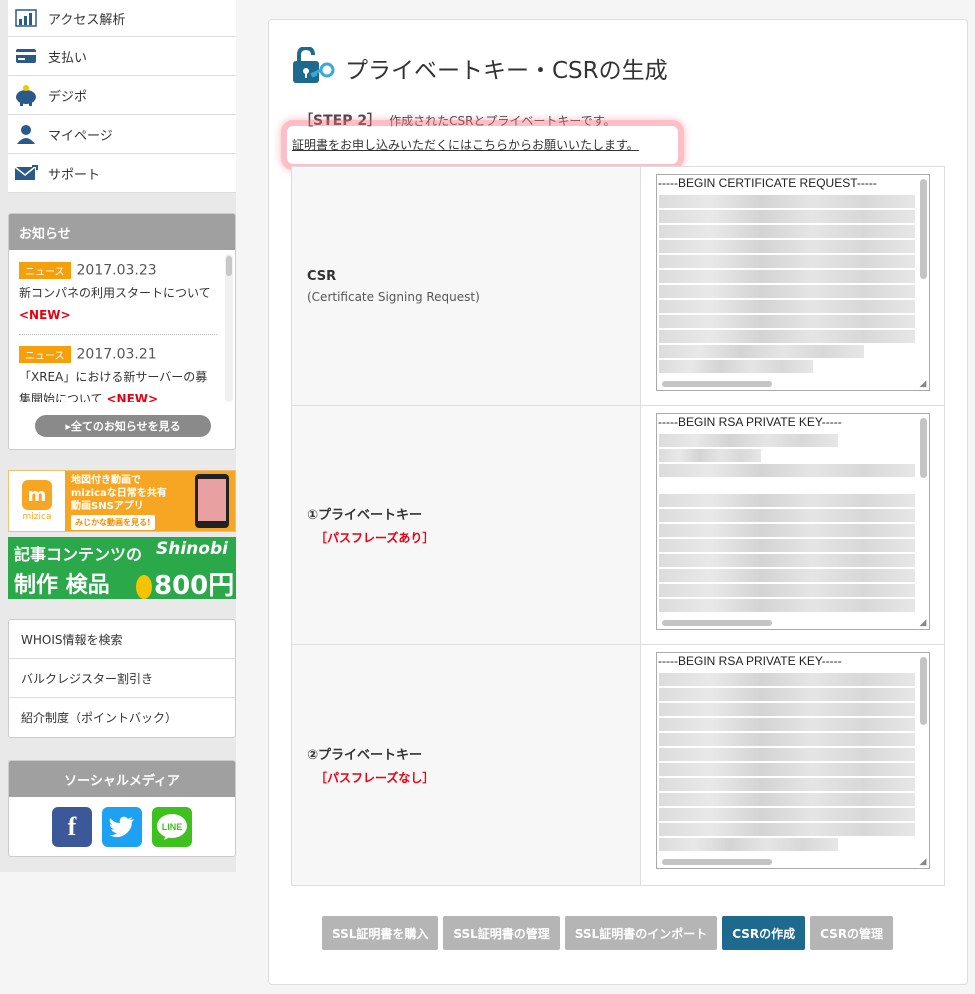 The image size is (975, 994). Describe the element at coordinates (465, 144) in the screenshot. I see `apply-certificate-link: 証明書をお申し込みいただくにはこちらからお願いいたします。` at that location.